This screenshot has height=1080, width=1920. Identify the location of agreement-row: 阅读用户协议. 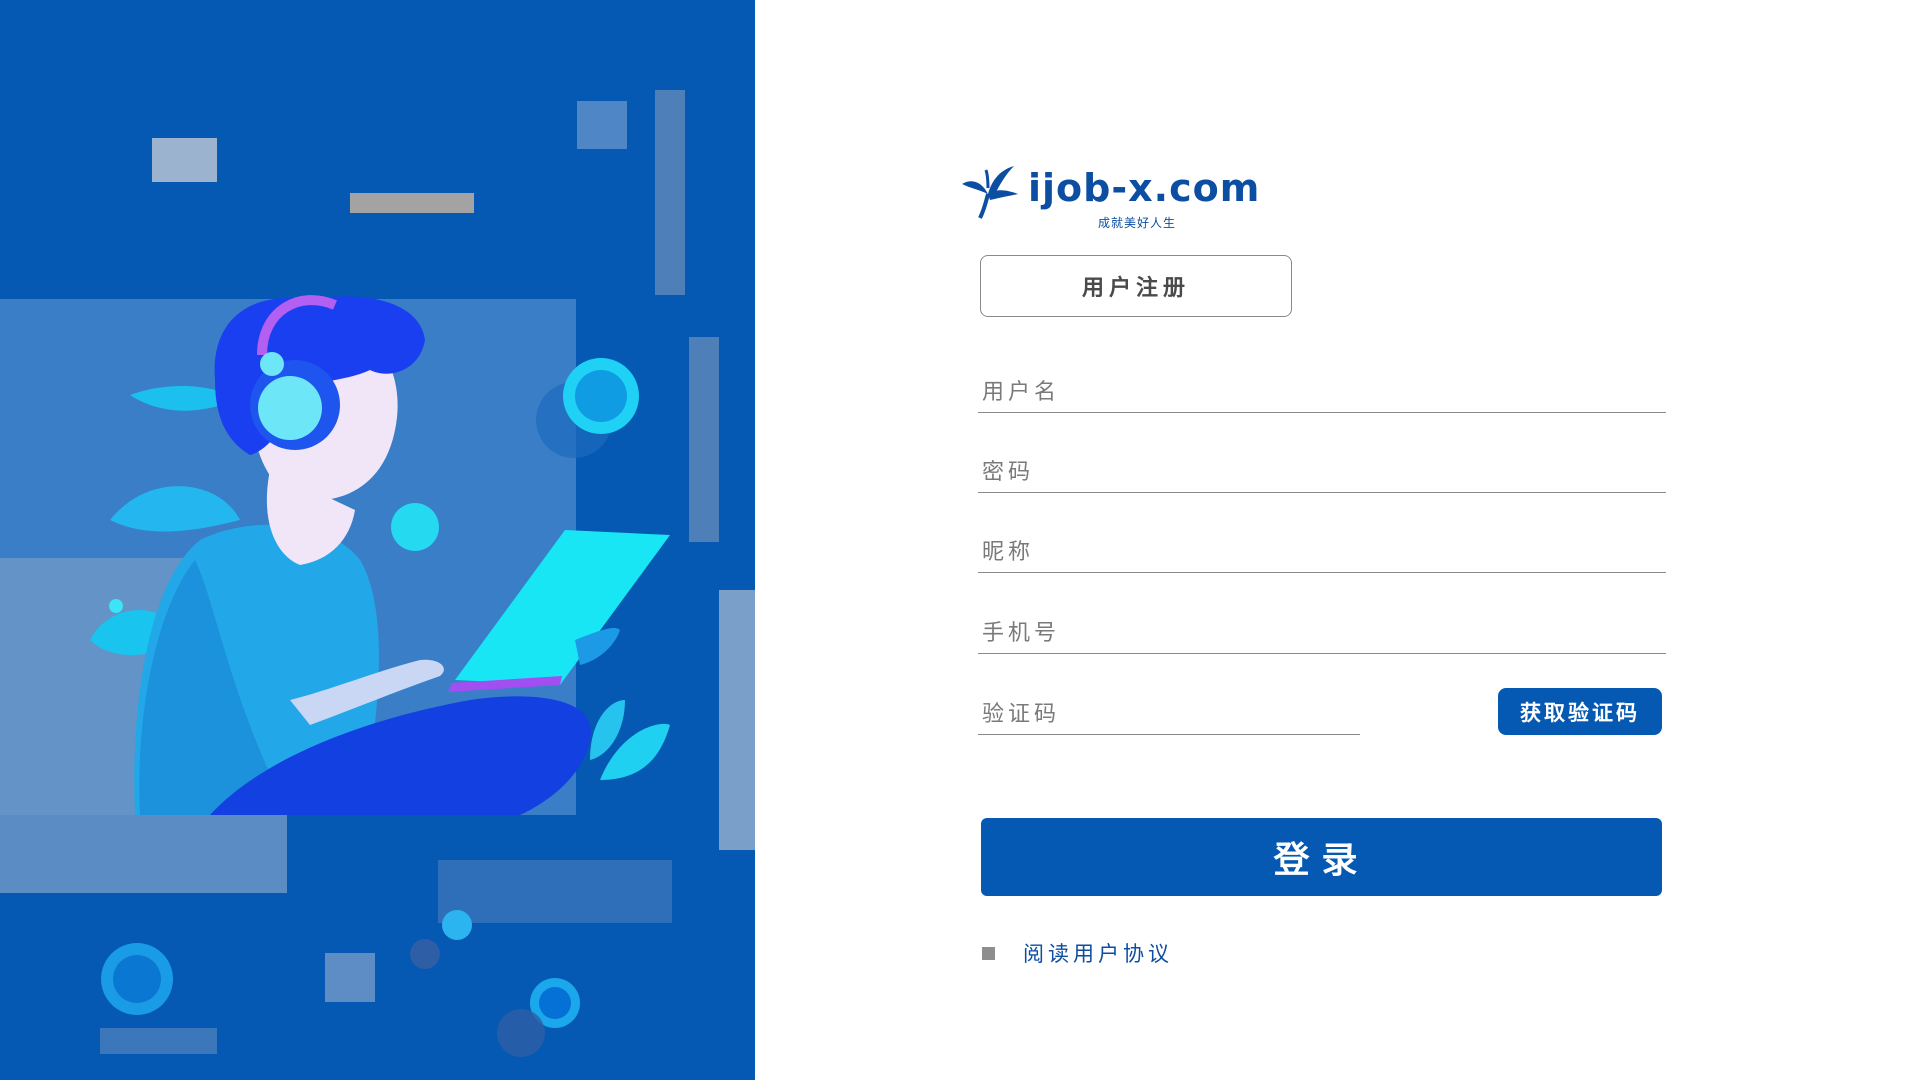
(1077, 953).